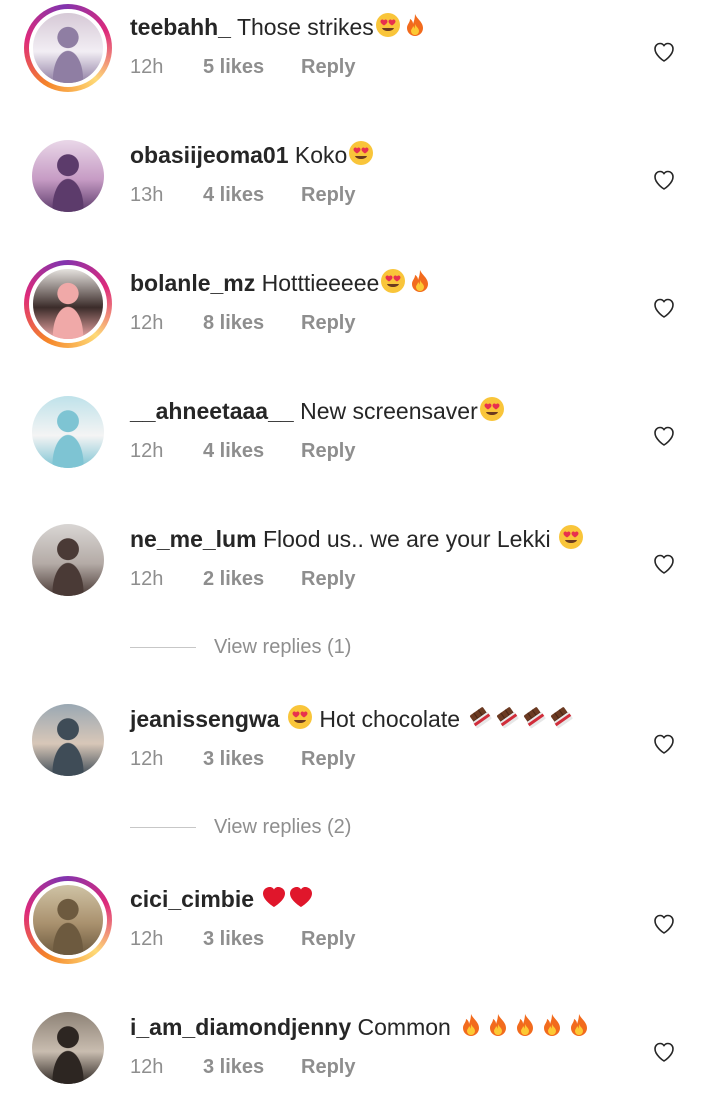 This screenshot has width=720, height=1118. What do you see at coordinates (233, 67) in the screenshot?
I see `likes-count: 5 likes` at bounding box center [233, 67].